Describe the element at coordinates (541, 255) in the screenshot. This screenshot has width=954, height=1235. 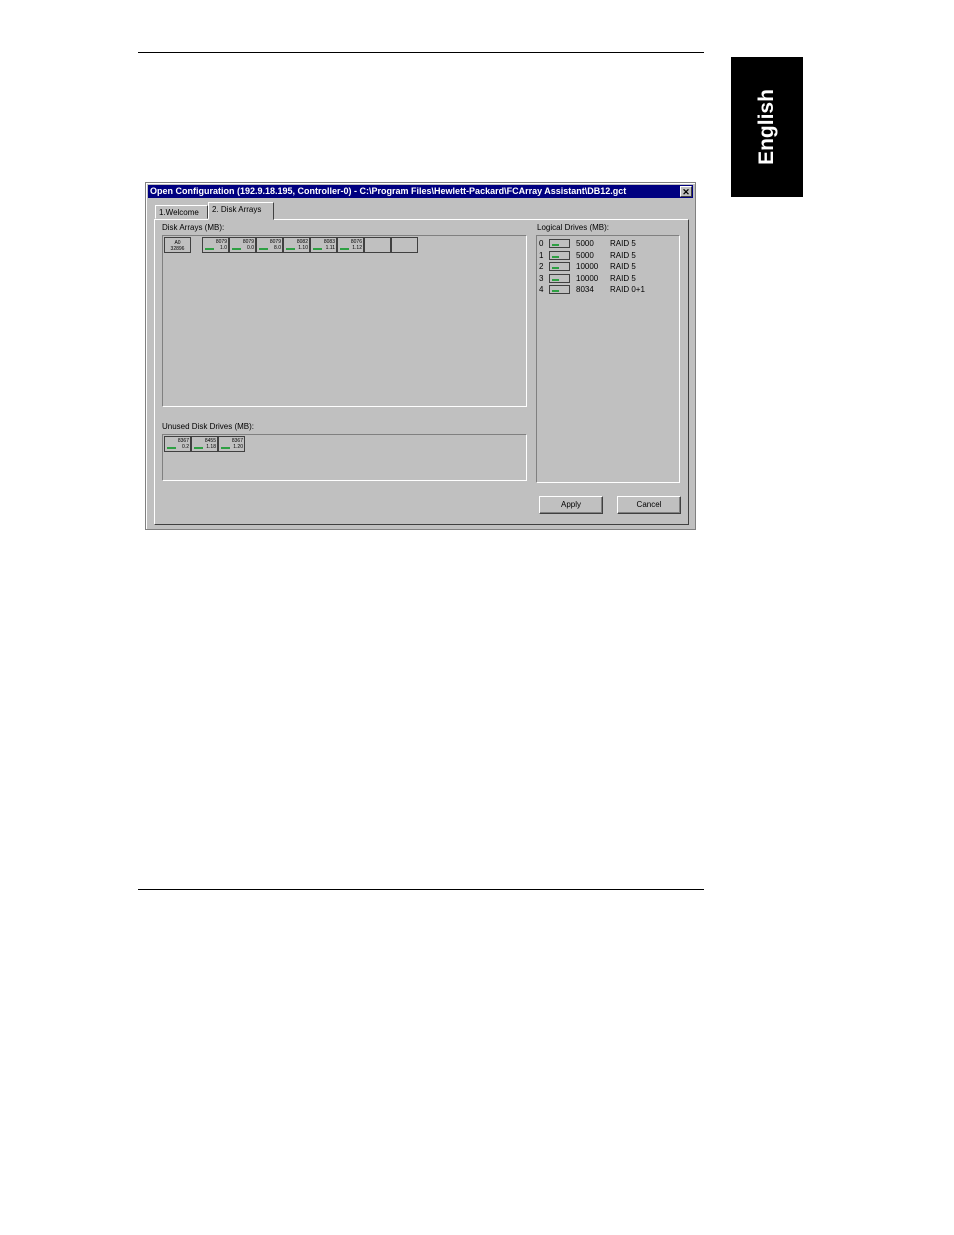
I see `logical-drive-index: 1` at that location.